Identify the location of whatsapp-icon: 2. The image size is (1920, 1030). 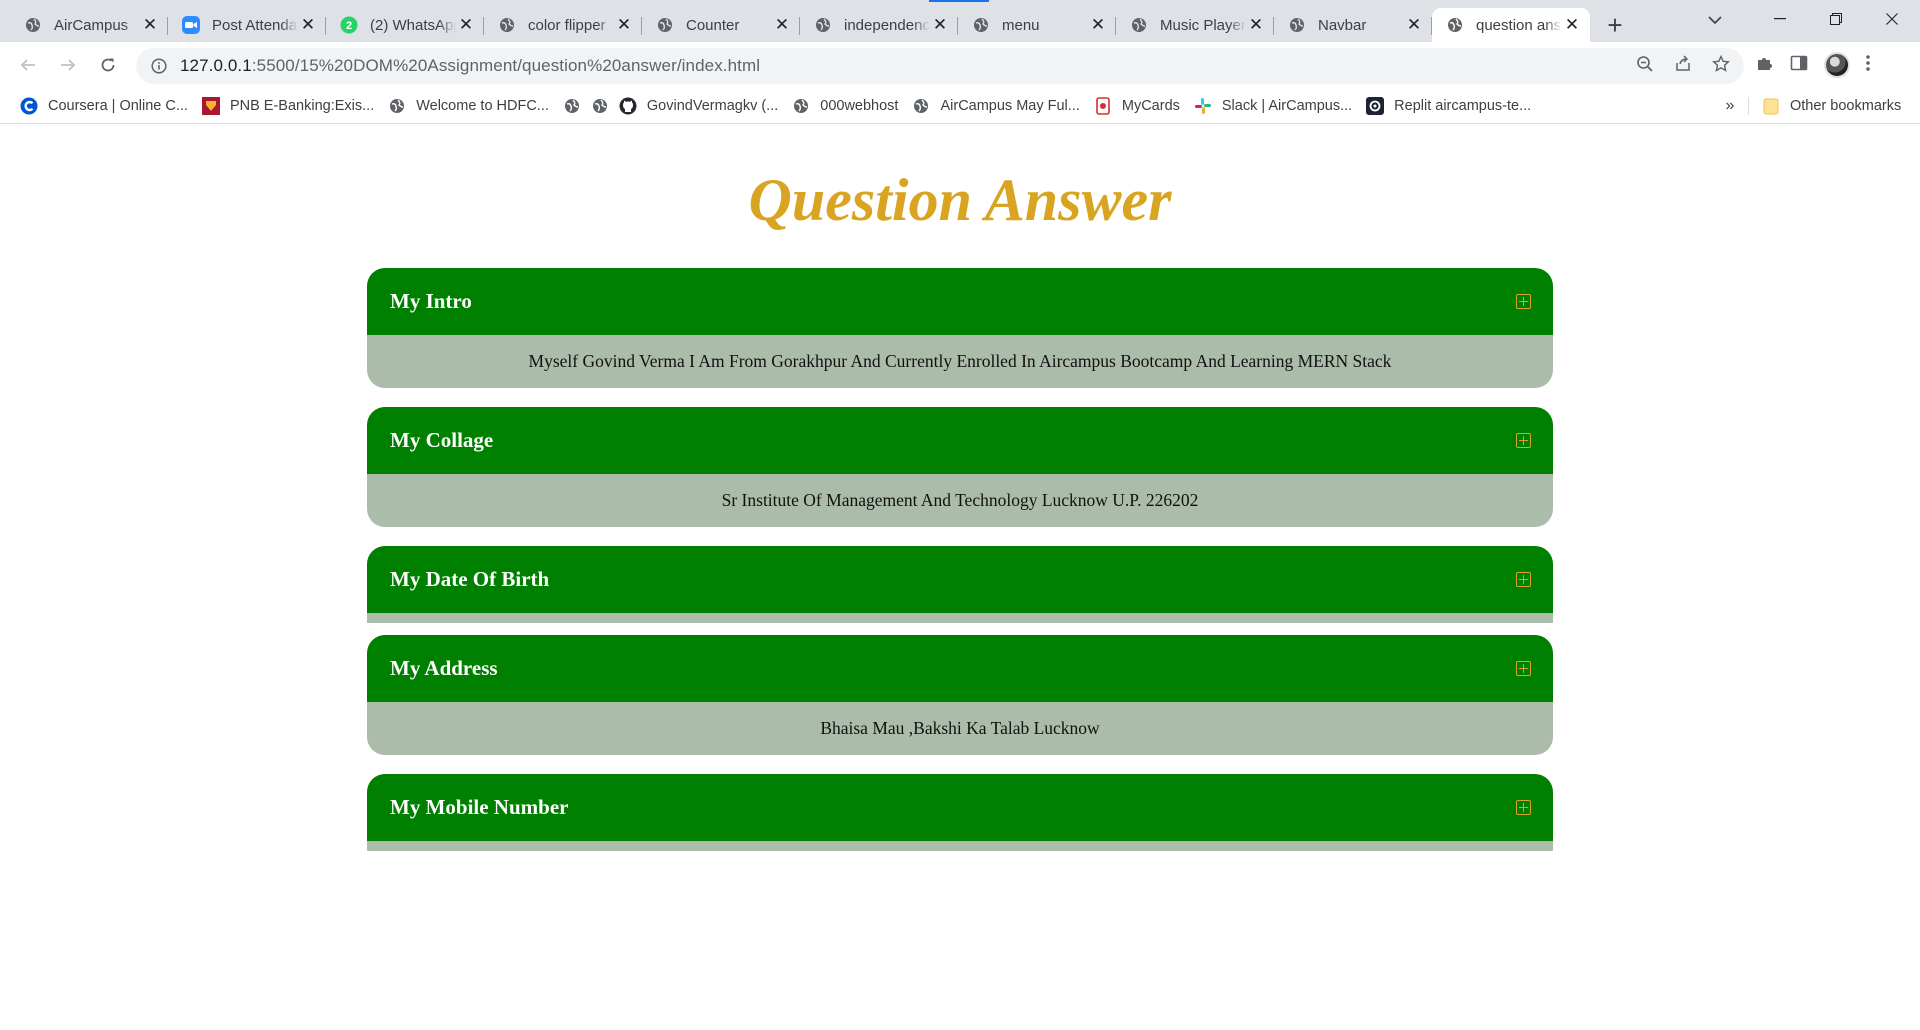
(349, 25).